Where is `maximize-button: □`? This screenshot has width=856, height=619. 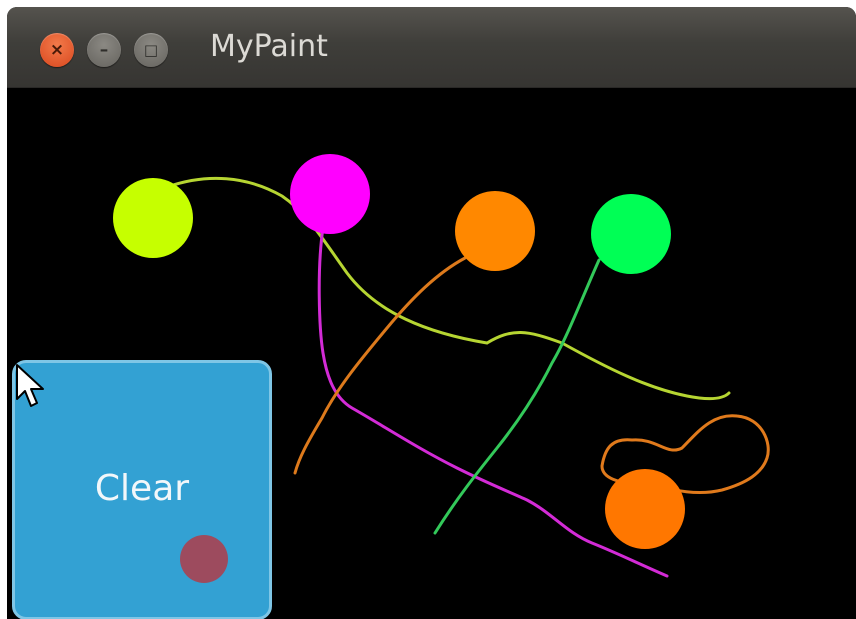
maximize-button: □ is located at coordinates (151, 50).